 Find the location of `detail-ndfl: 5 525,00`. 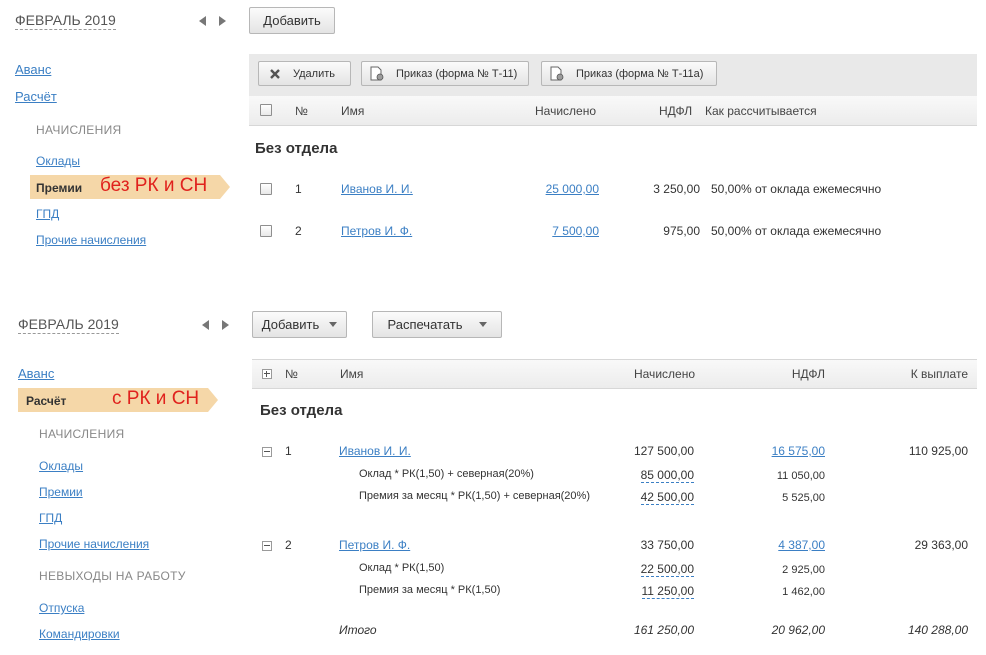

detail-ndfl: 5 525,00 is located at coordinates (803, 498).